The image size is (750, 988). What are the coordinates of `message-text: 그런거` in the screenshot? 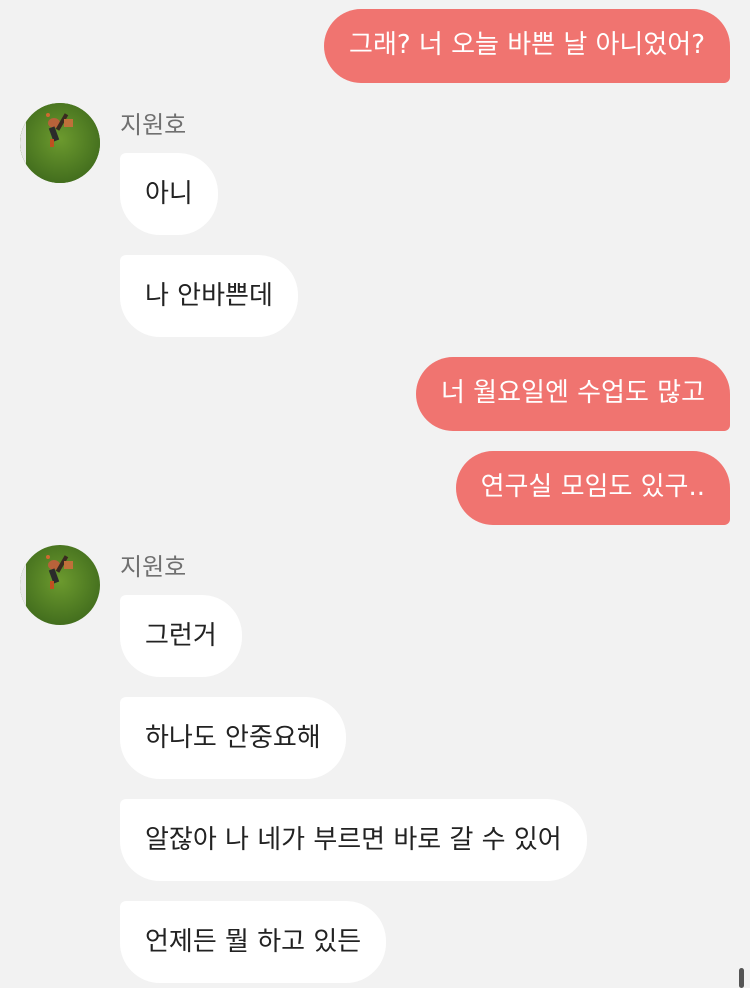 It's located at (181, 636).